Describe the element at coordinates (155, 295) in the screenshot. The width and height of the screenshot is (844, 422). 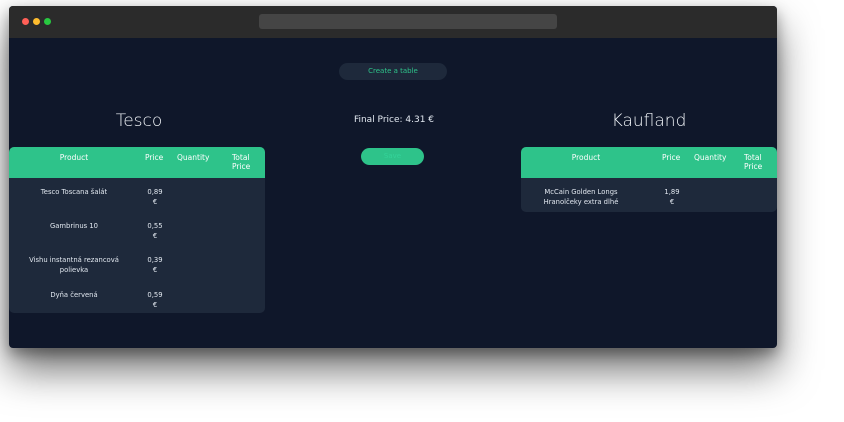
I see `price-value: 0,59` at that location.